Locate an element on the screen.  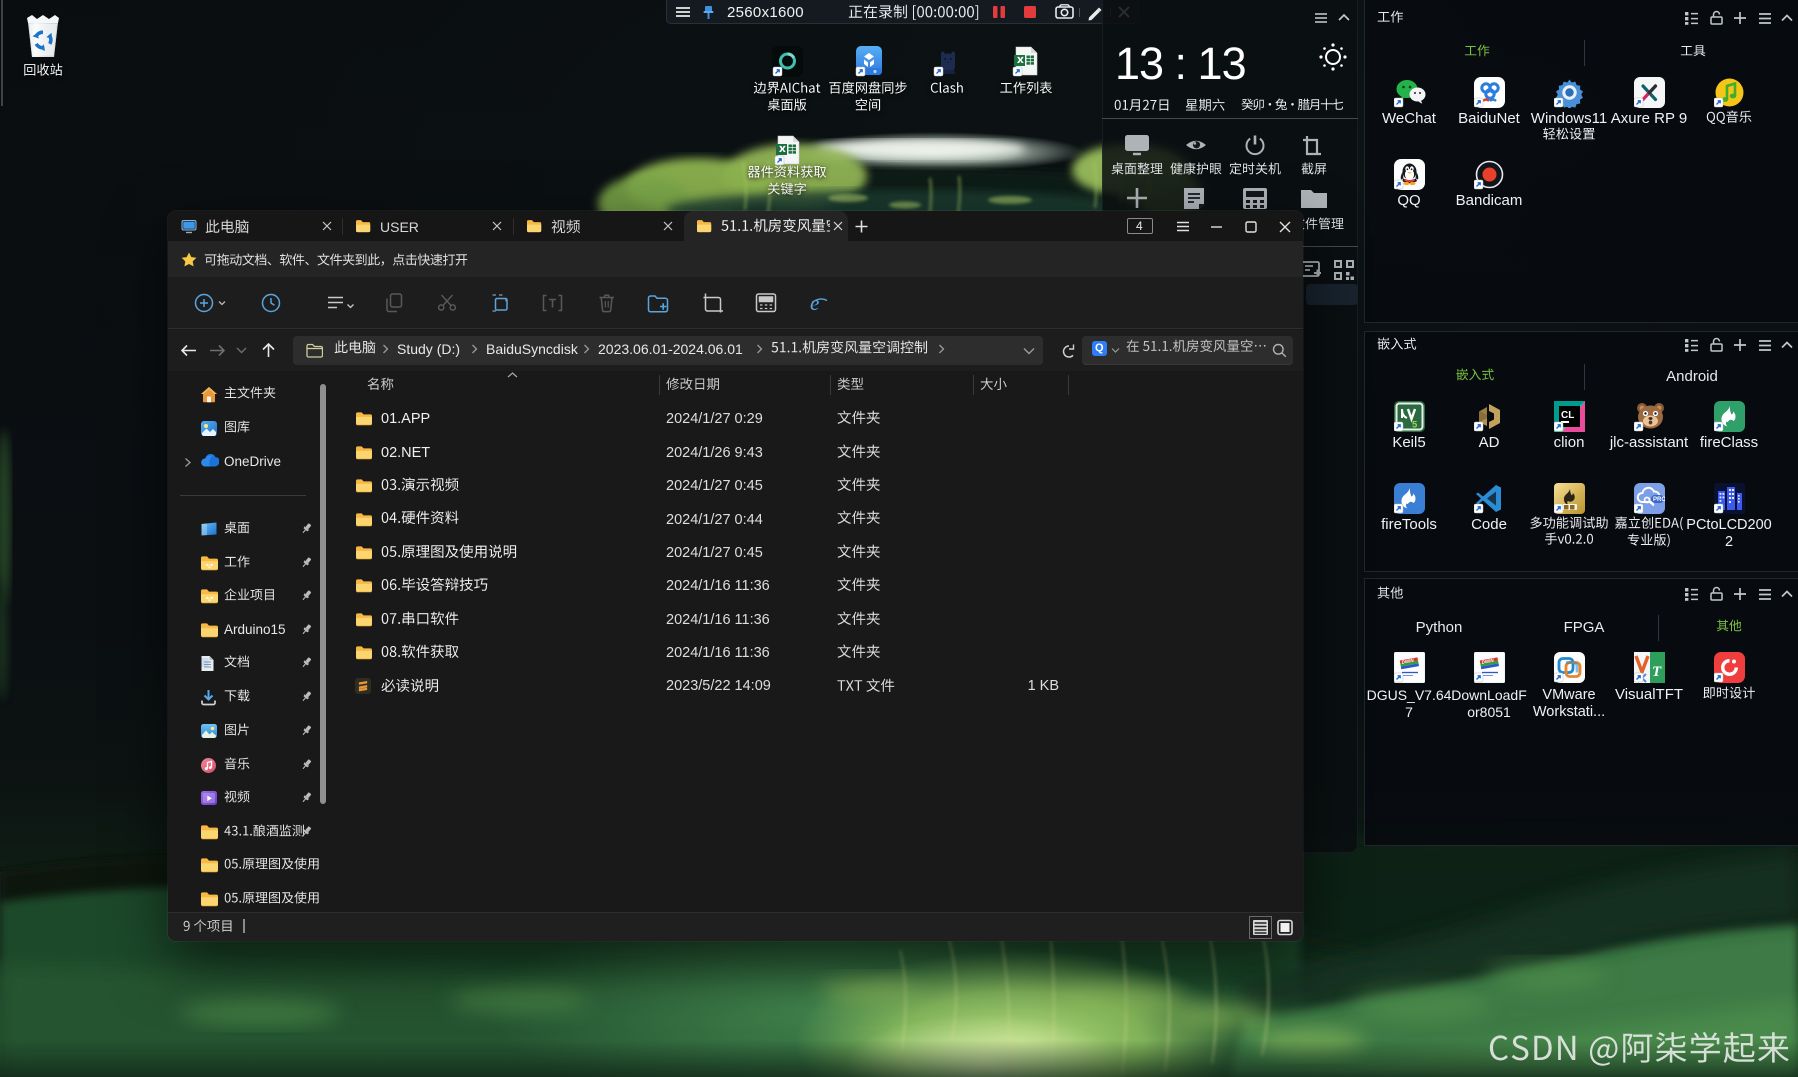
svg-text: T is located at coordinates (1657, 672).